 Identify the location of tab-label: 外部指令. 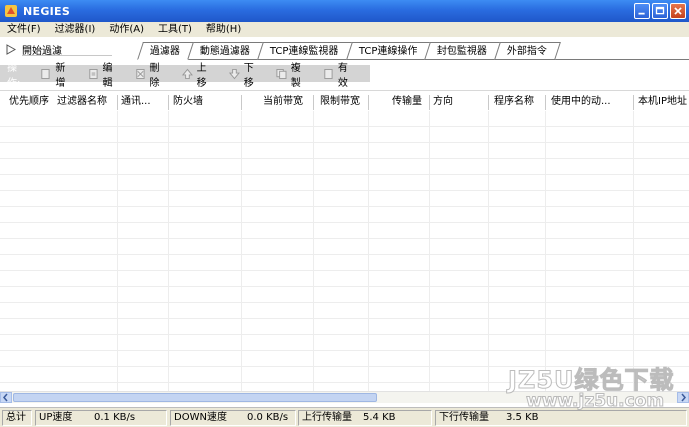
(526, 51).